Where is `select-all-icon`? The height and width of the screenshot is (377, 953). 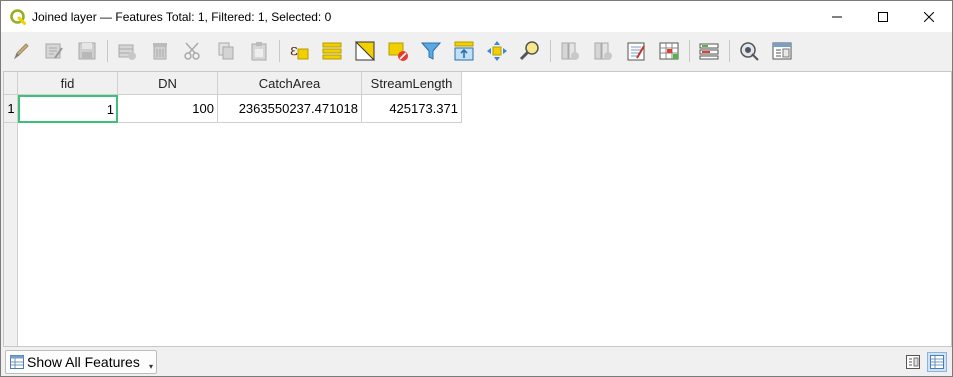
select-all-icon is located at coordinates (331, 51).